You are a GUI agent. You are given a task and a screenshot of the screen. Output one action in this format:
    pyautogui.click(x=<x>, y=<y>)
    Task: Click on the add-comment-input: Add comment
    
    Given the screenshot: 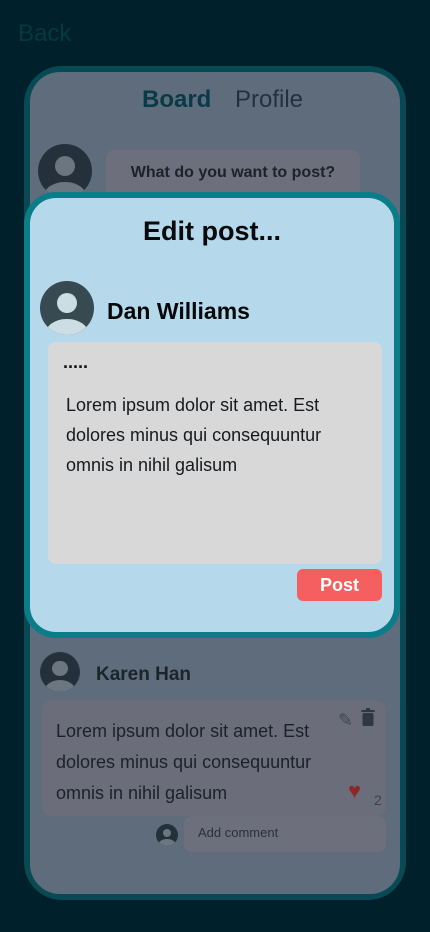 What is the action you would take?
    pyautogui.click(x=285, y=834)
    